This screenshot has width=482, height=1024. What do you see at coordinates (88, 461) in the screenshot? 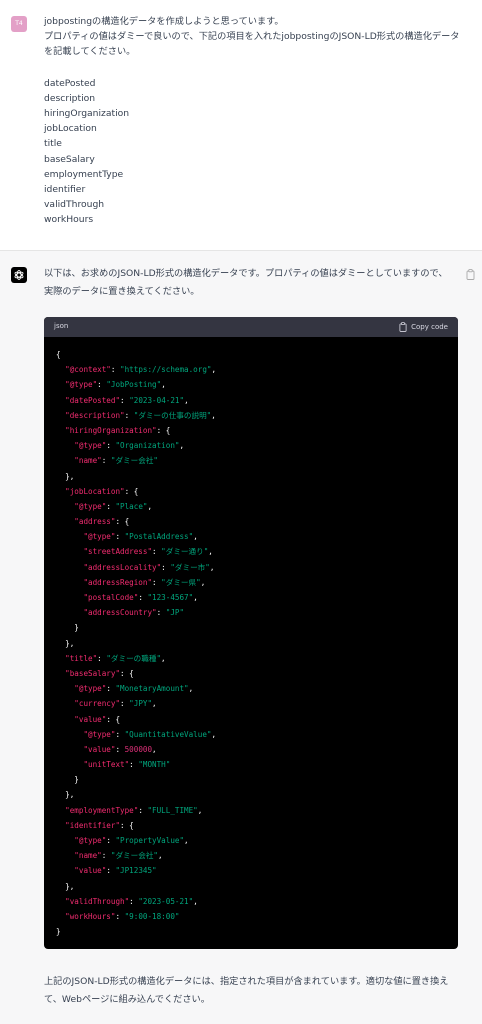
I see `code-key: "name"` at bounding box center [88, 461].